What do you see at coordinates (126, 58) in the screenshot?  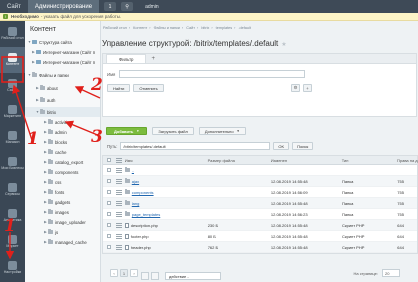 I see `tab-filter: Фильтр` at bounding box center [126, 58].